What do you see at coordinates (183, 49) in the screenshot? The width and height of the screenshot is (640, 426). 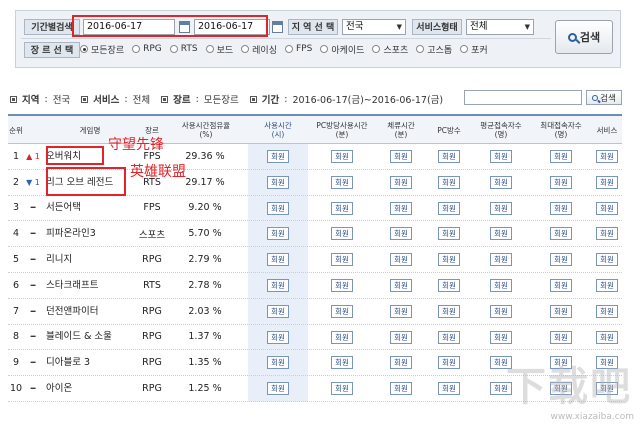 I see `genre-radio: RTS` at bounding box center [183, 49].